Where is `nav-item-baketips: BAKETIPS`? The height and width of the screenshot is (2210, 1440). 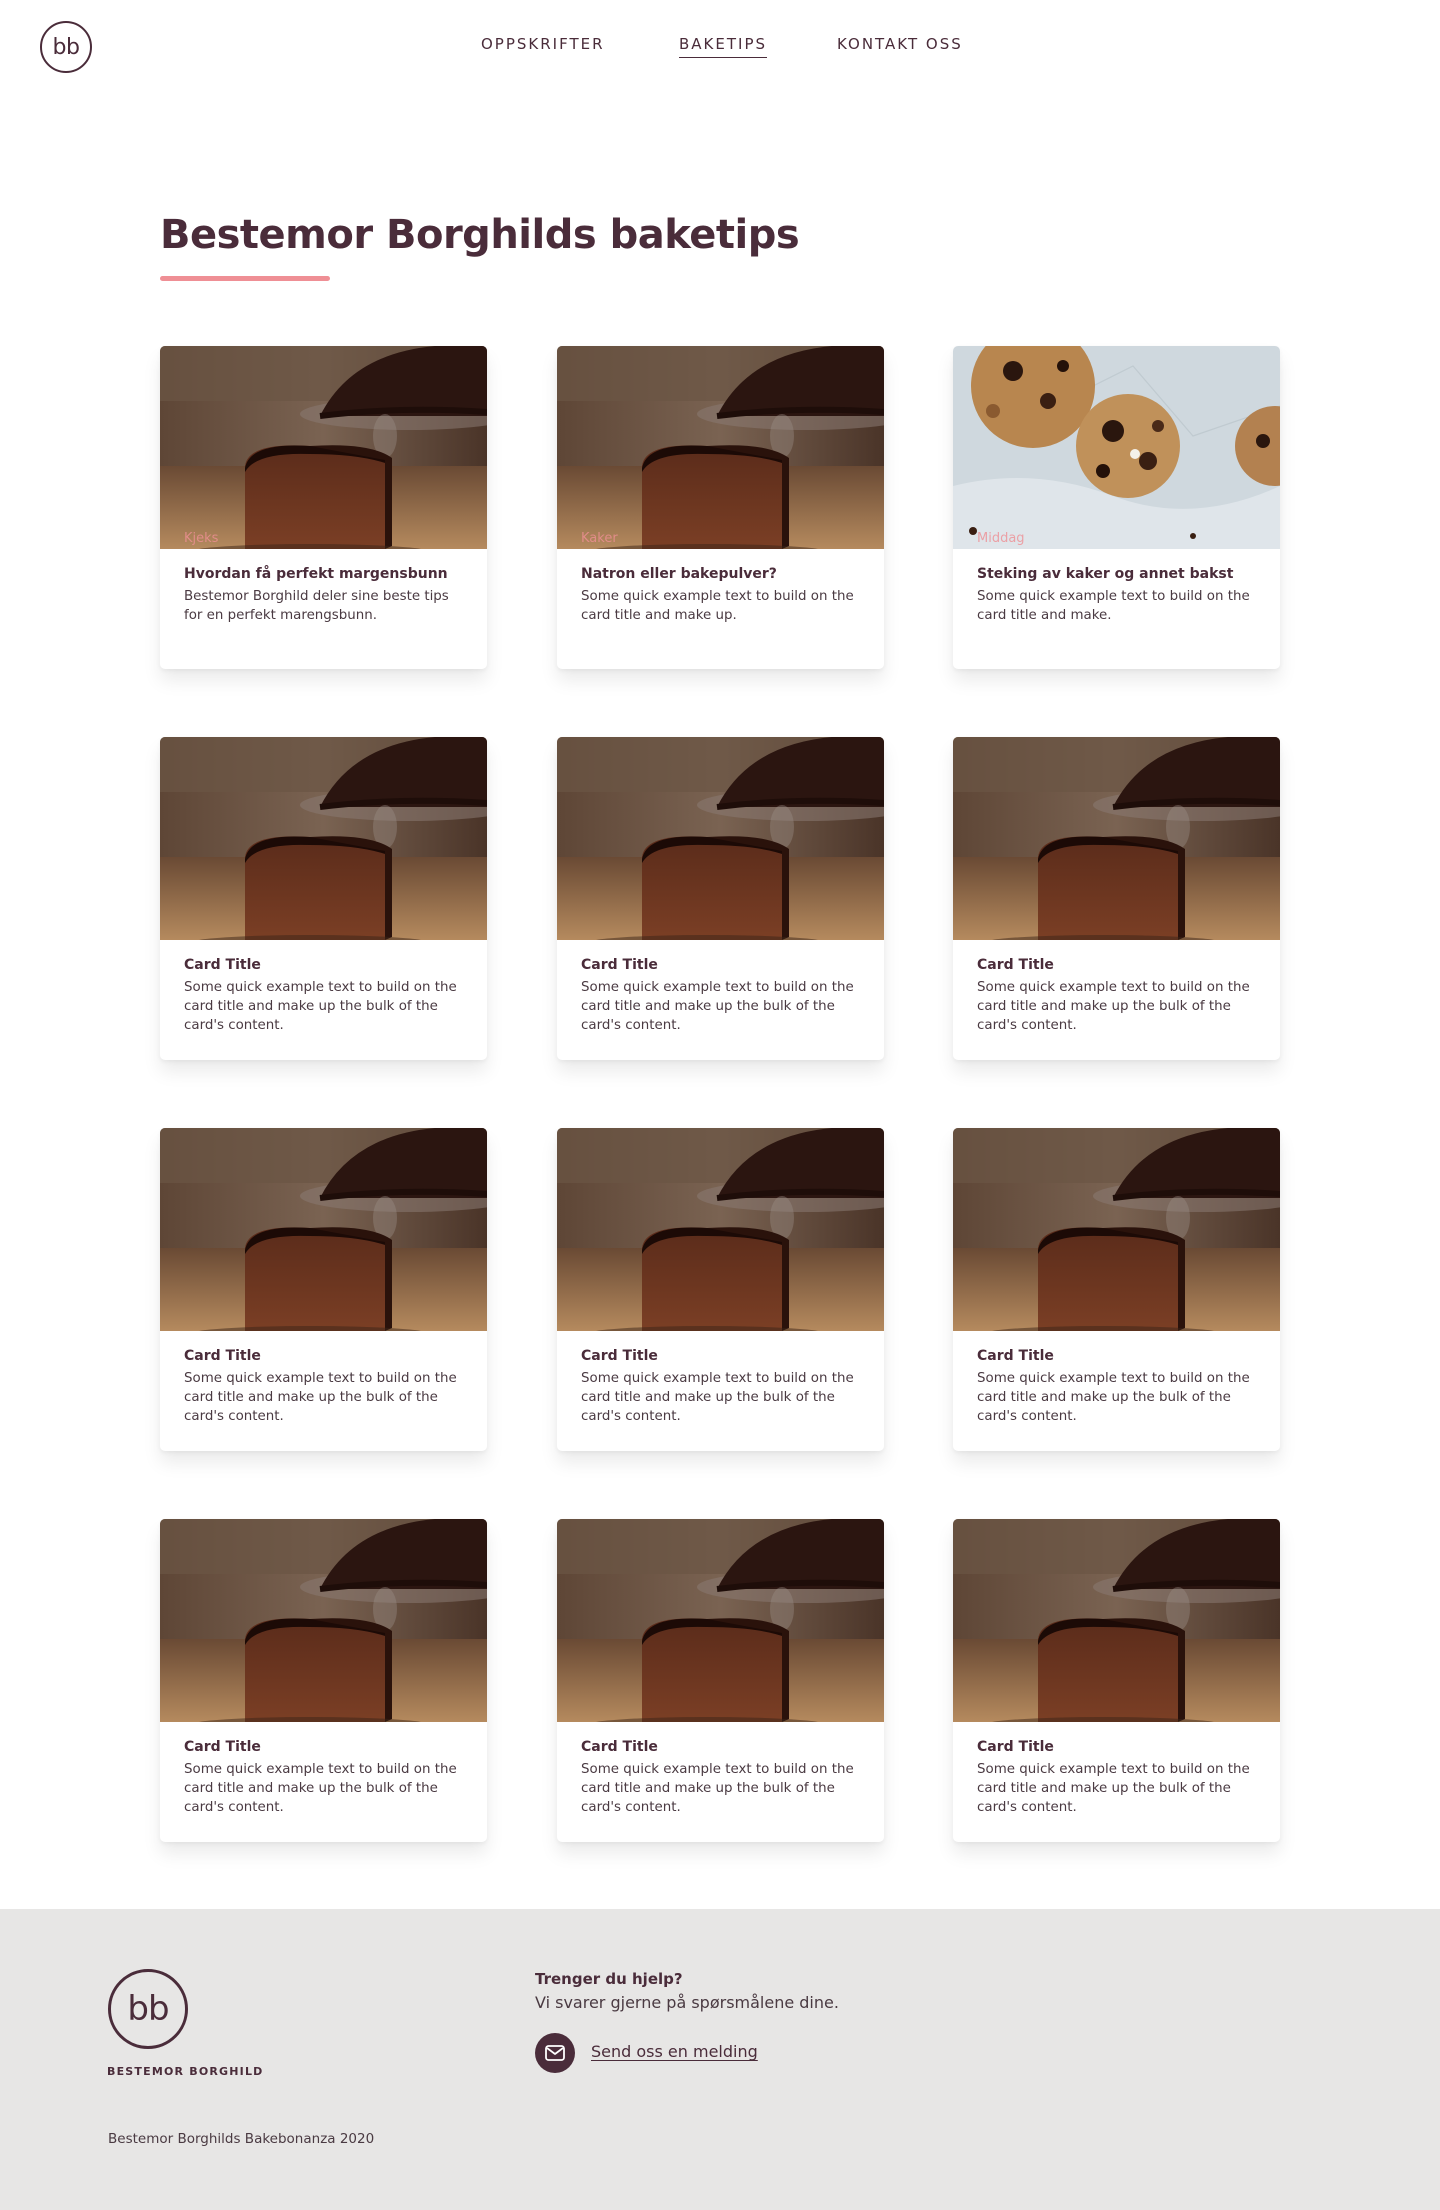 nav-item-baketips: BAKETIPS is located at coordinates (723, 46).